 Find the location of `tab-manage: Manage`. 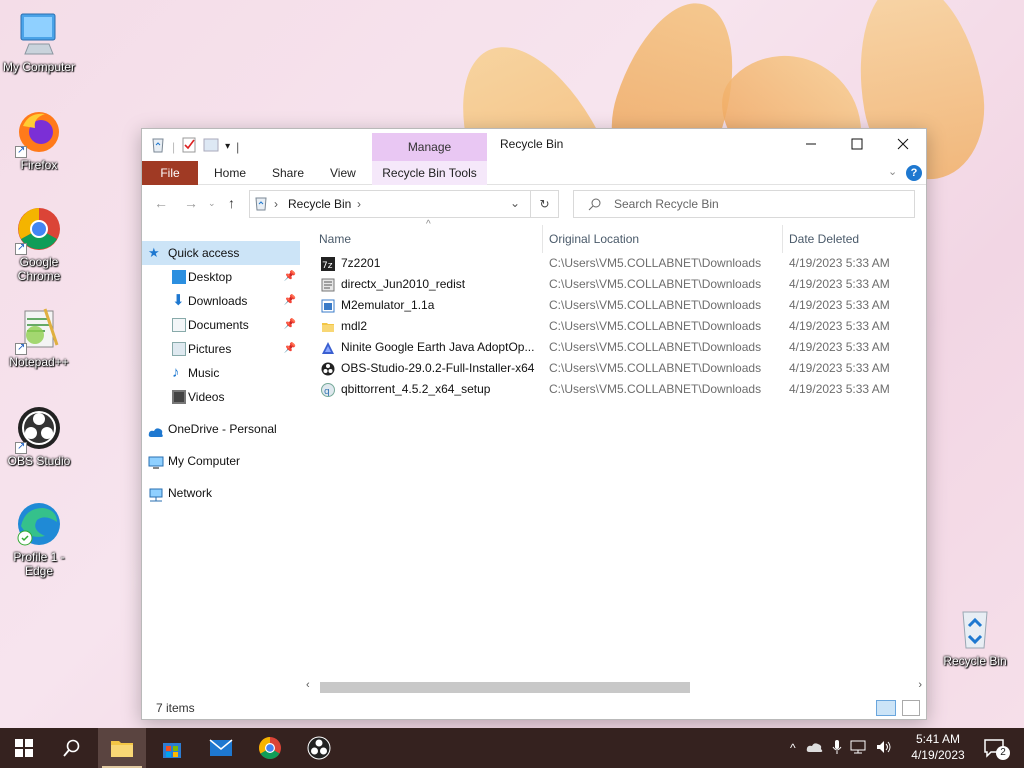

tab-manage: Manage is located at coordinates (429, 147).